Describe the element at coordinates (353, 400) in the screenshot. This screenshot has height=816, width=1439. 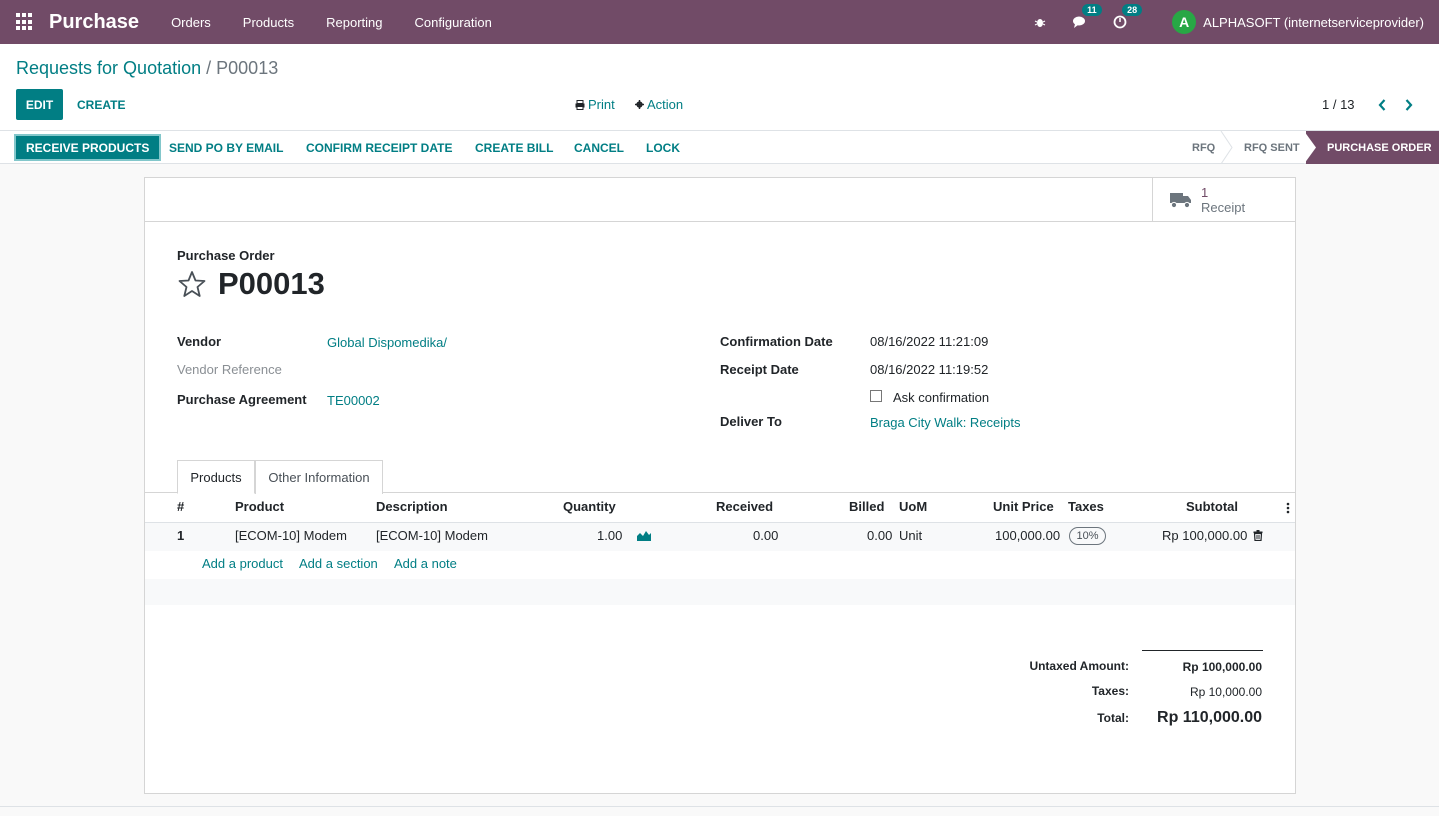
I see `purchase-agreement-field: TE00002` at that location.